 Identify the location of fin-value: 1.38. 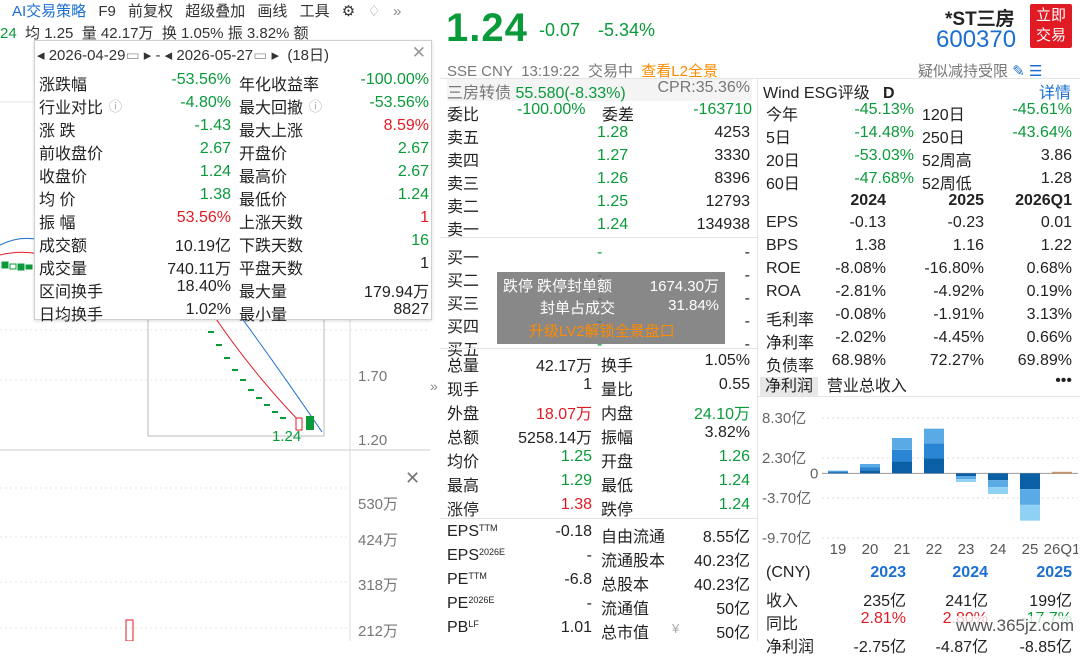
(870, 245).